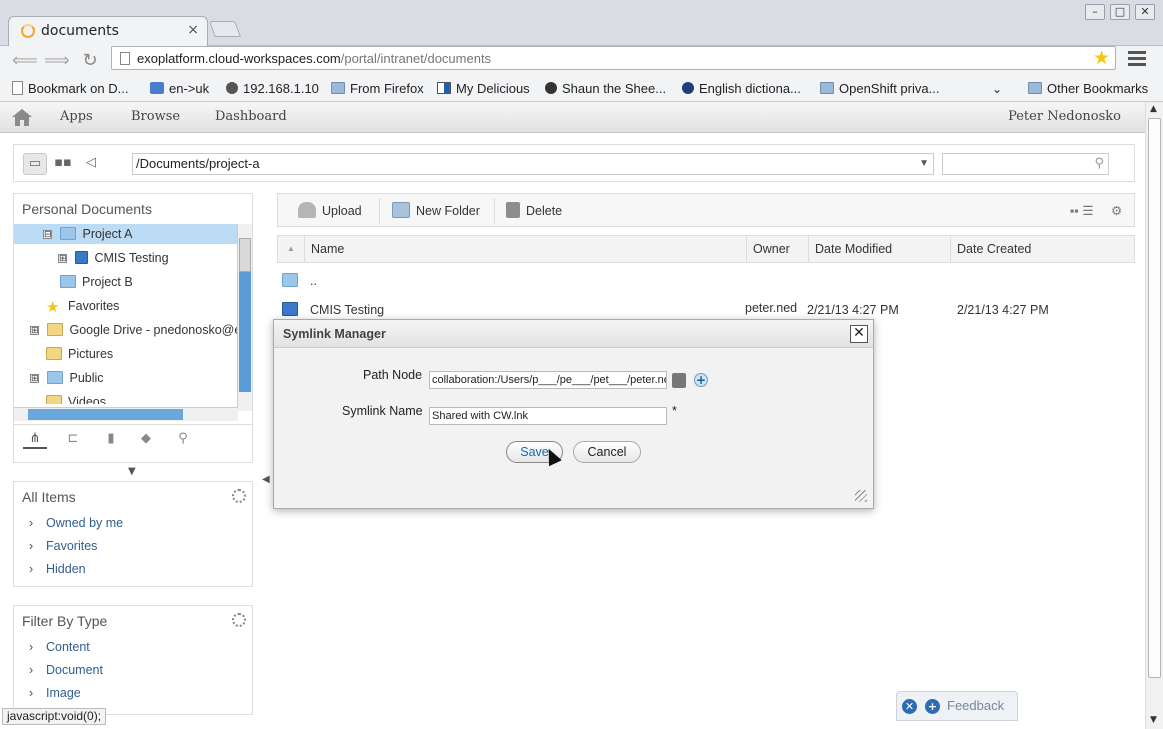  Describe the element at coordinates (183, 440) in the screenshot. I see `saved-search-icon: ⚲` at that location.